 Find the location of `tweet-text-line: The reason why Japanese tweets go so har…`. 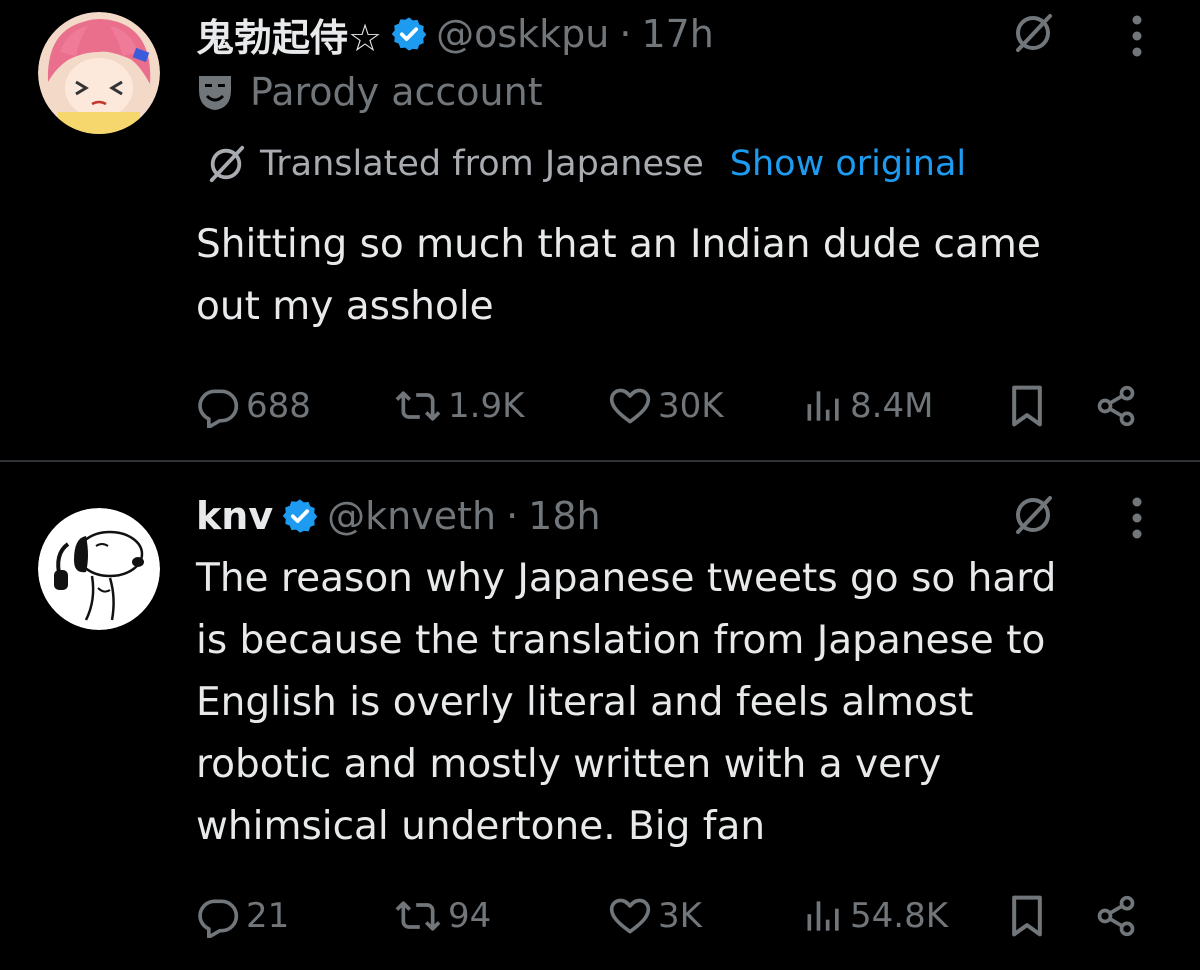

tweet-text-line: The reason why Japanese tweets go so har… is located at coordinates (626, 578).